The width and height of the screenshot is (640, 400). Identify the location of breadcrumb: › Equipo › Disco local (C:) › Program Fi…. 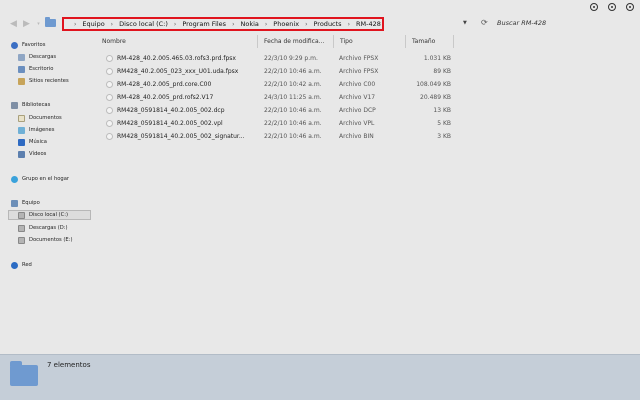
(223, 24).